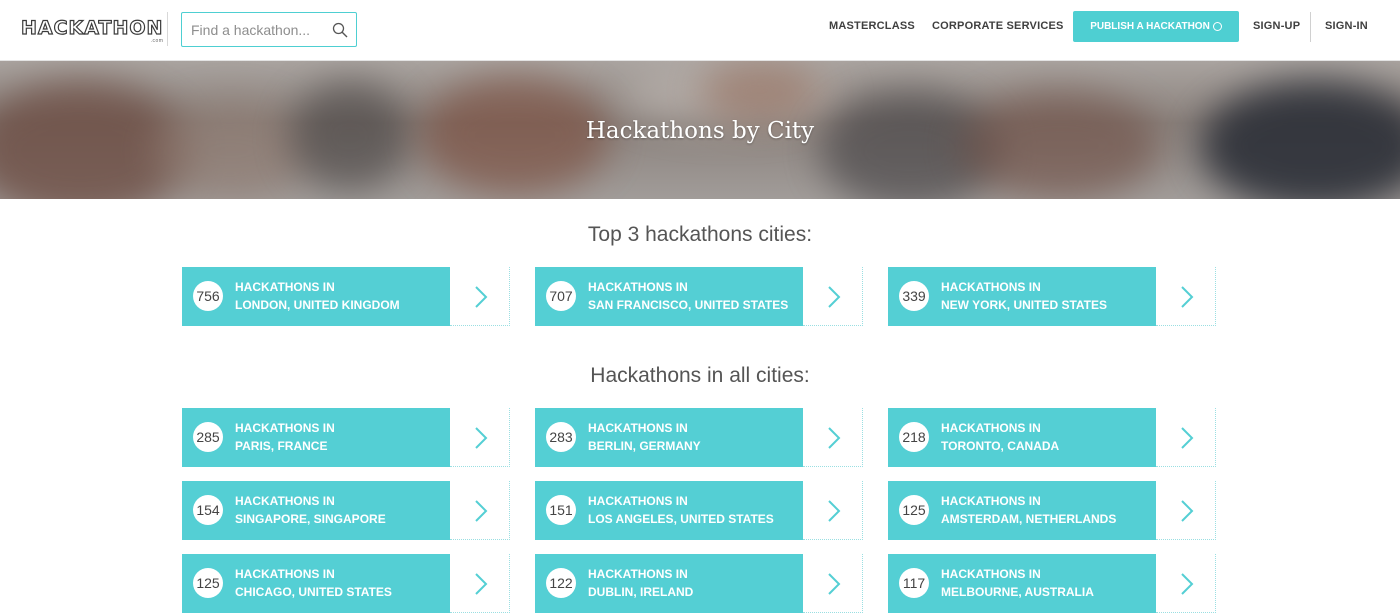 This screenshot has height=613, width=1400. I want to click on hackathon-count-badge: 117, so click(914, 583).